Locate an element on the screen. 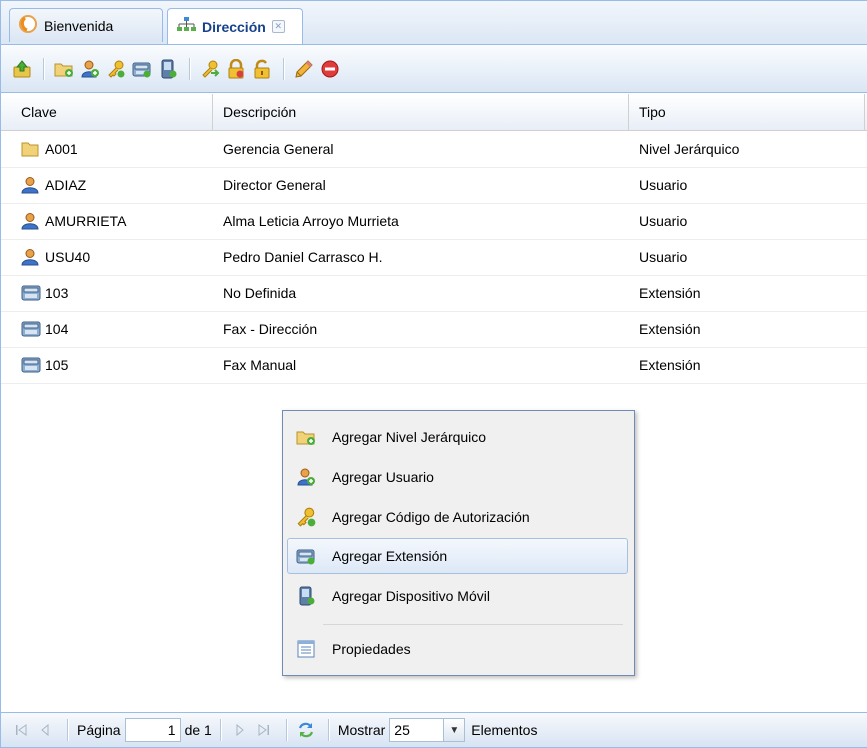  elements-label: Elementos is located at coordinates (504, 730).